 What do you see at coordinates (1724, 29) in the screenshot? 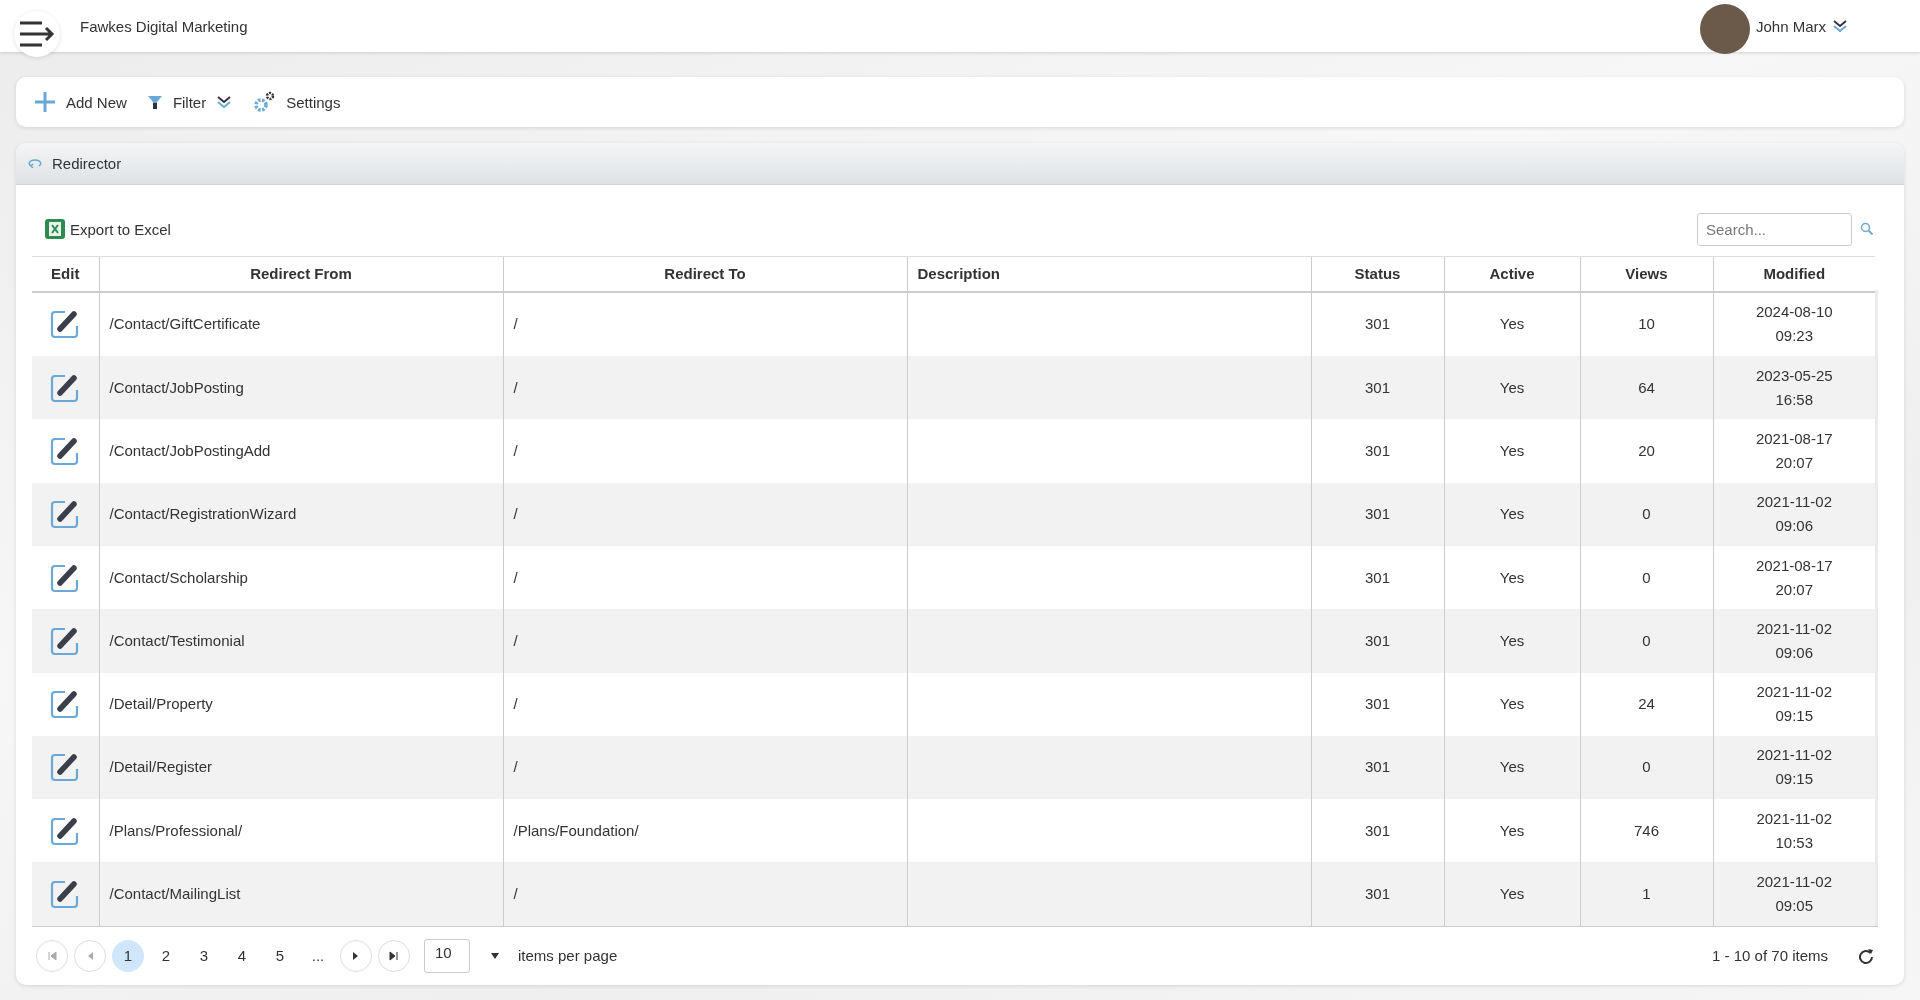
I see `user-avatar` at bounding box center [1724, 29].